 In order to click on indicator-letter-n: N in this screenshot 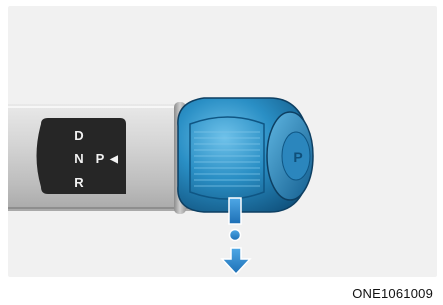, I will do `click(78, 158)`.